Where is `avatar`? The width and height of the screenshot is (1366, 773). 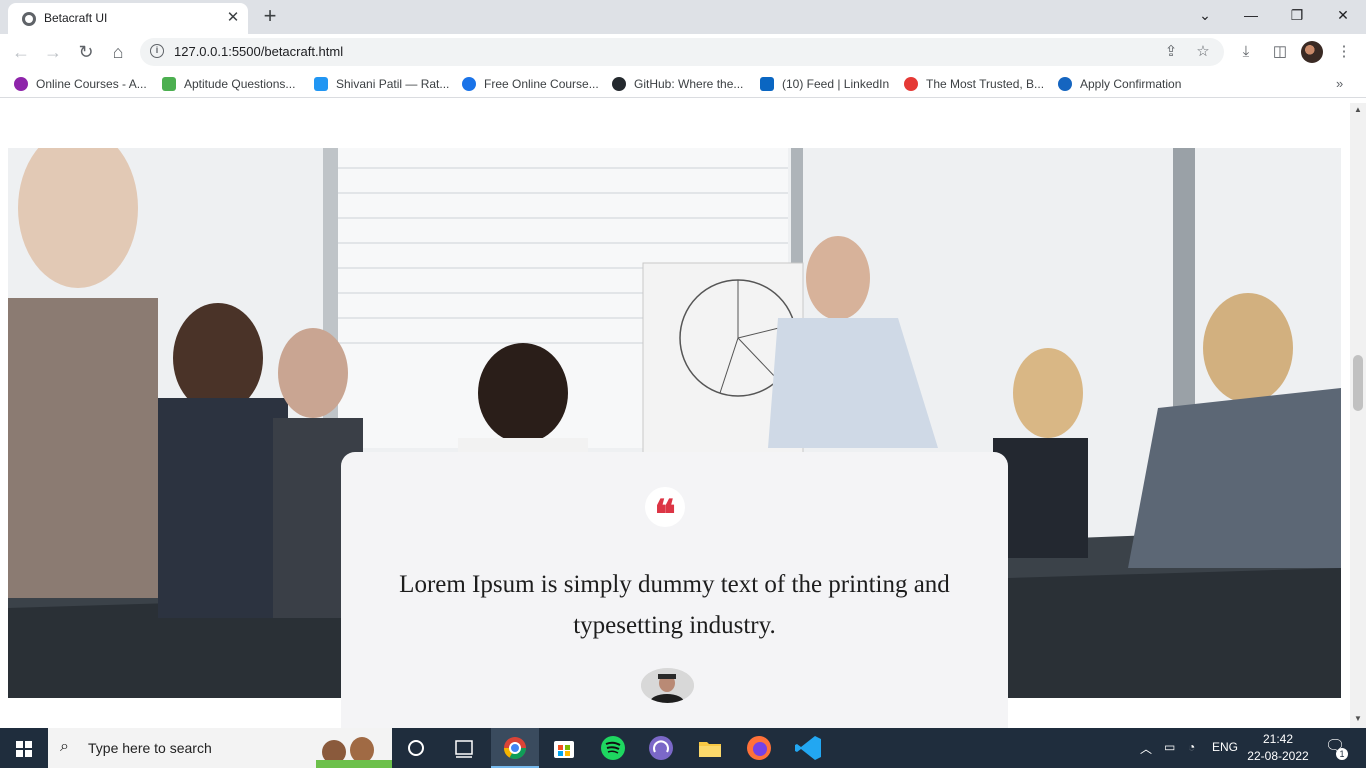 avatar is located at coordinates (667, 685).